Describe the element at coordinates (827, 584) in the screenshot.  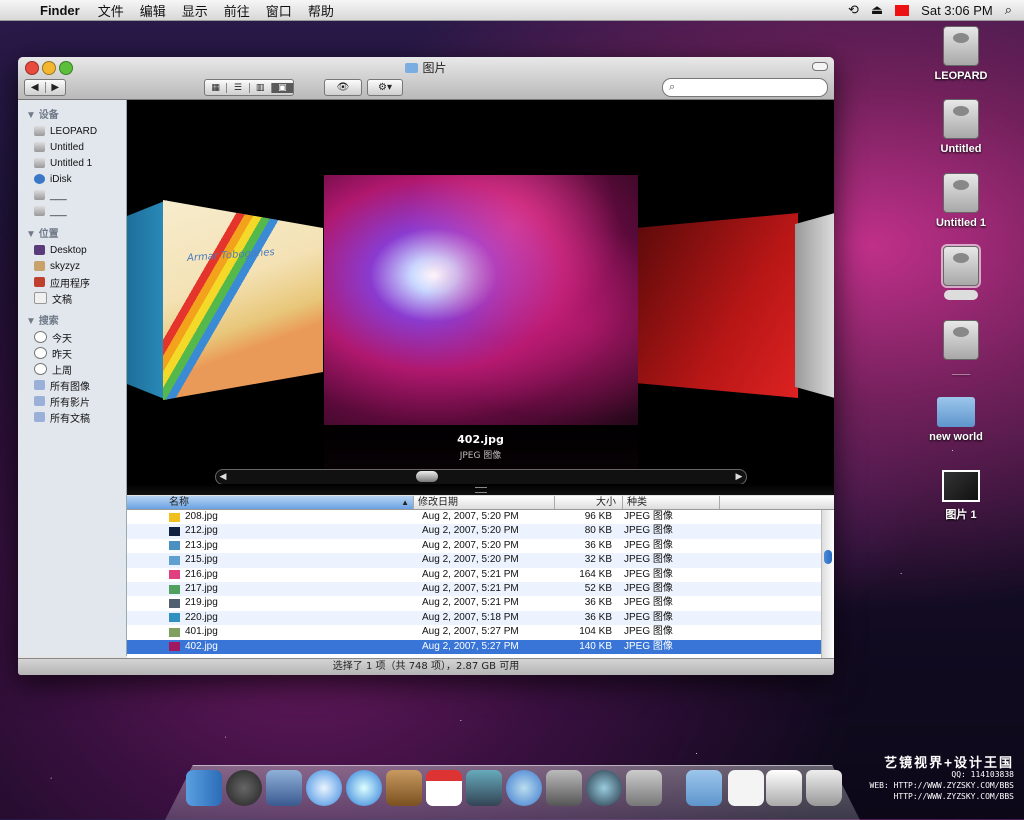
I see `vertical-scrollbar` at that location.